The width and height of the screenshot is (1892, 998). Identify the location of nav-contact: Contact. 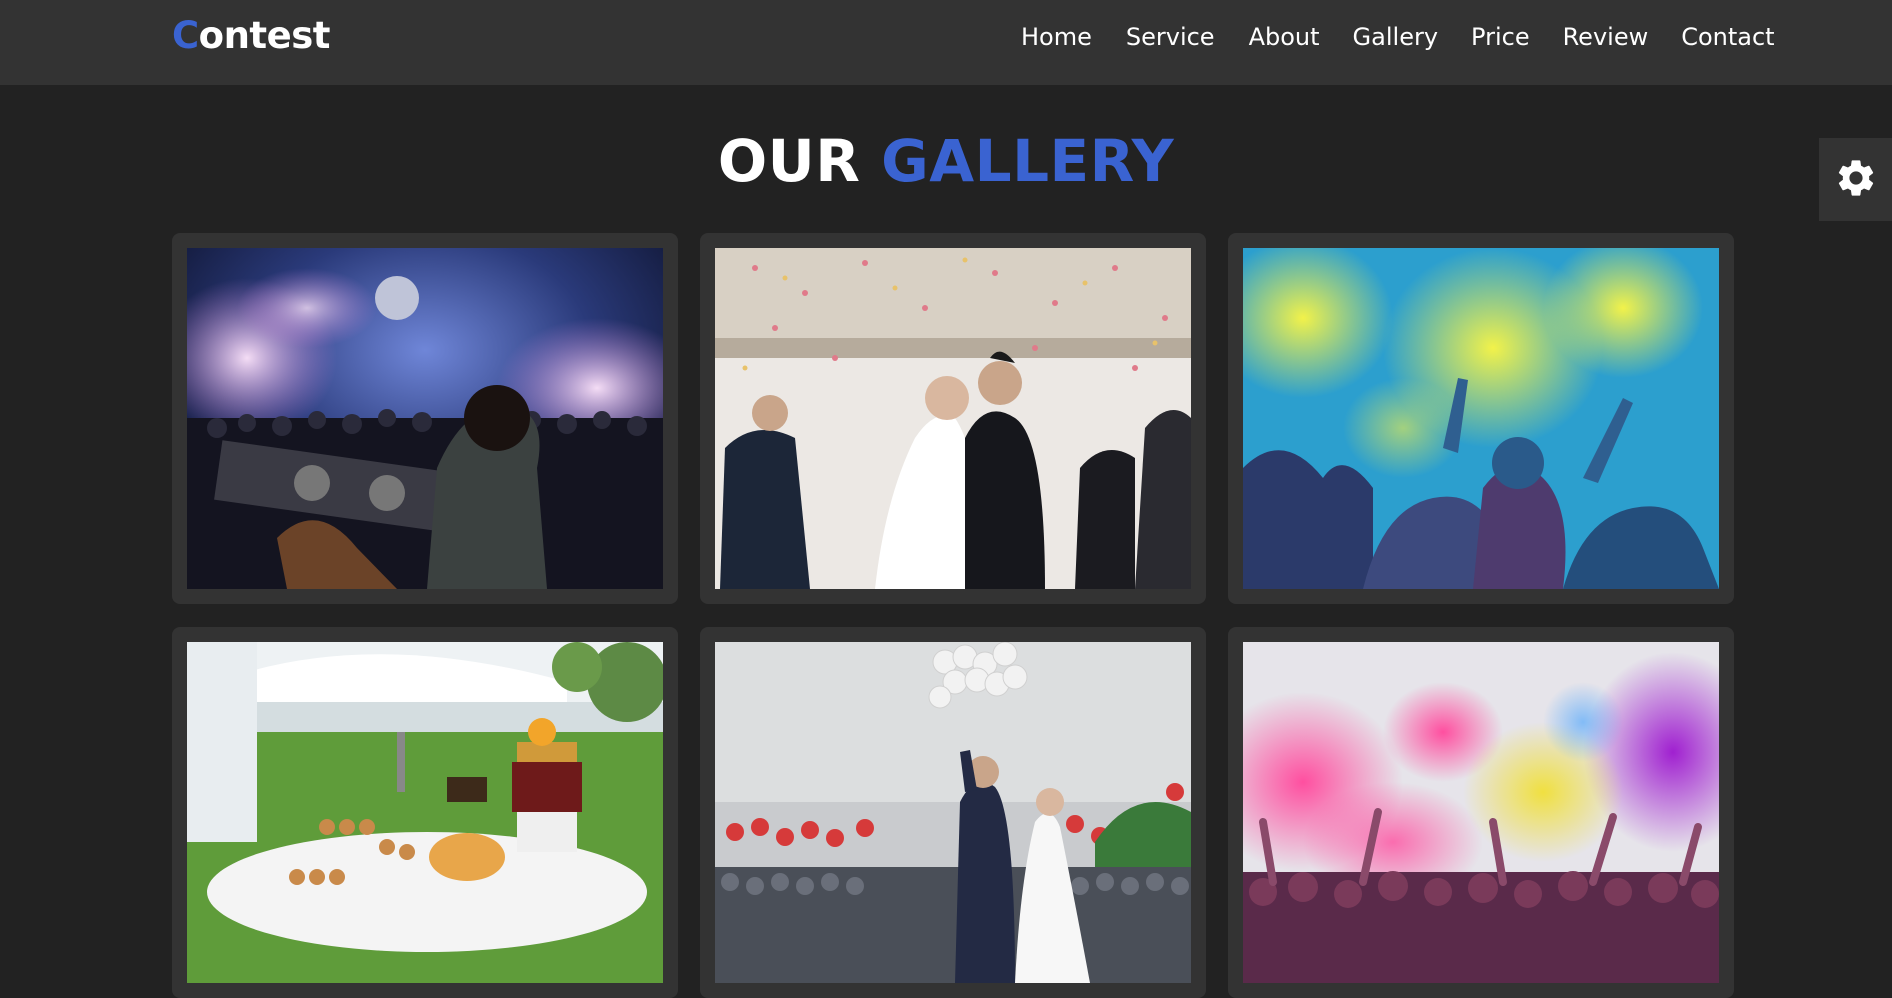
(1727, 37).